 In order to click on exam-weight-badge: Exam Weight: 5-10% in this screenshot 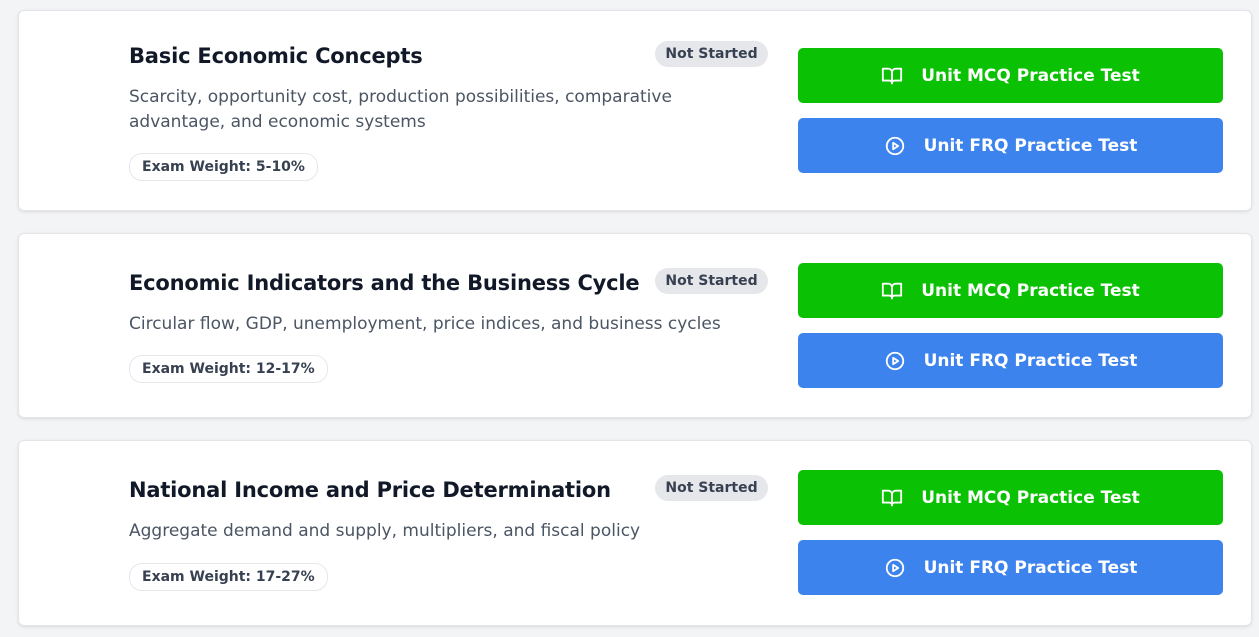, I will do `click(223, 167)`.